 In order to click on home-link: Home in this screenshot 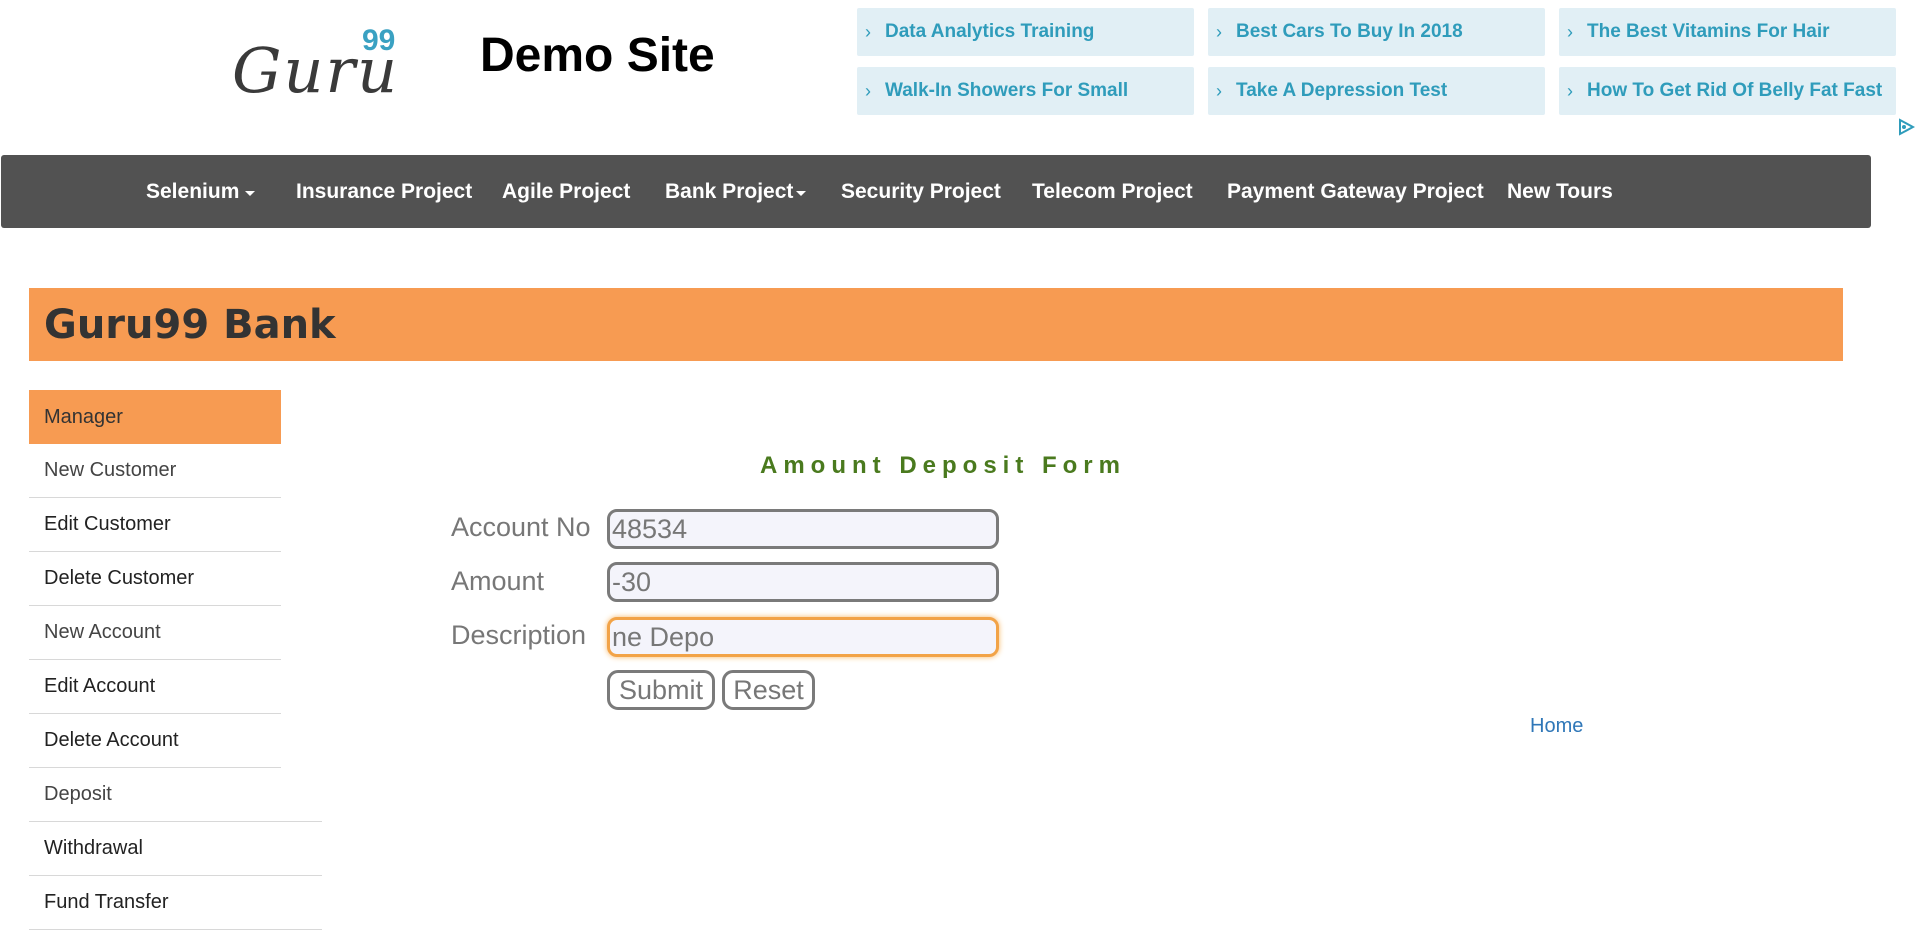, I will do `click(1556, 726)`.